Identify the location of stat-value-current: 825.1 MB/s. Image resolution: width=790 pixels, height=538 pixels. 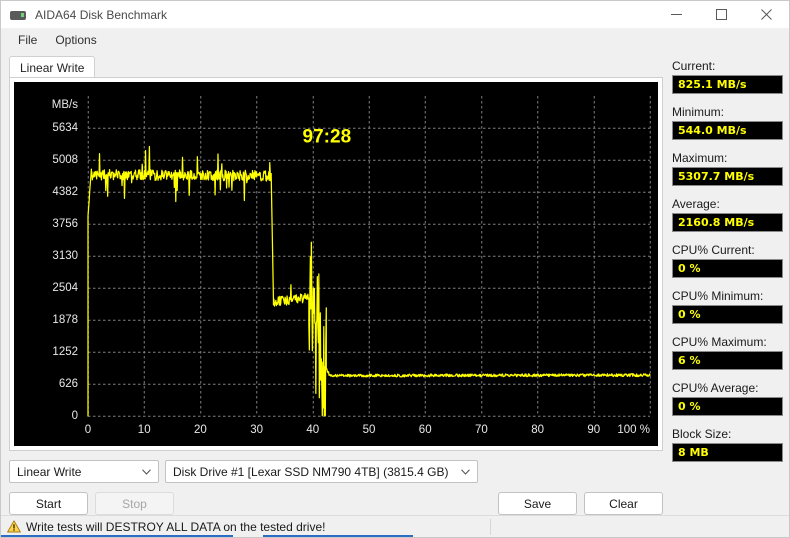
(727, 84).